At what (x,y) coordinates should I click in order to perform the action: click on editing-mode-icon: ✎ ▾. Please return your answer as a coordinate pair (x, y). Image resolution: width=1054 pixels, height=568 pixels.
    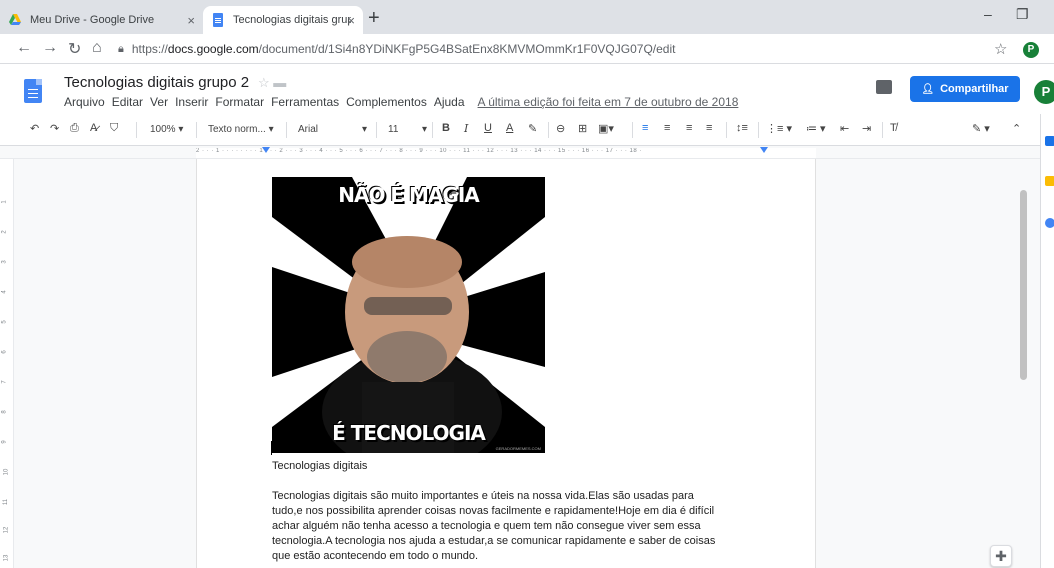
    Looking at the image, I should click on (981, 128).